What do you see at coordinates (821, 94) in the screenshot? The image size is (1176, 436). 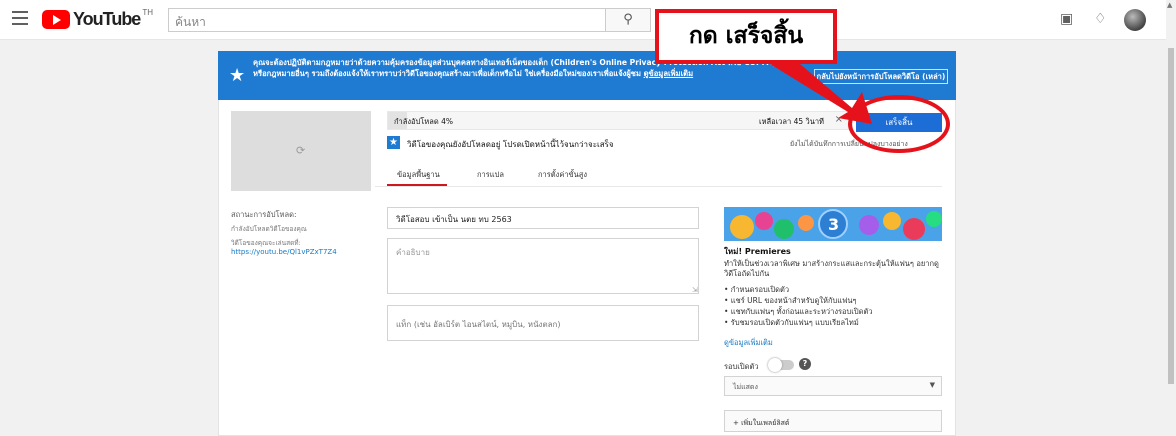 I see `annotation-arrow` at bounding box center [821, 94].